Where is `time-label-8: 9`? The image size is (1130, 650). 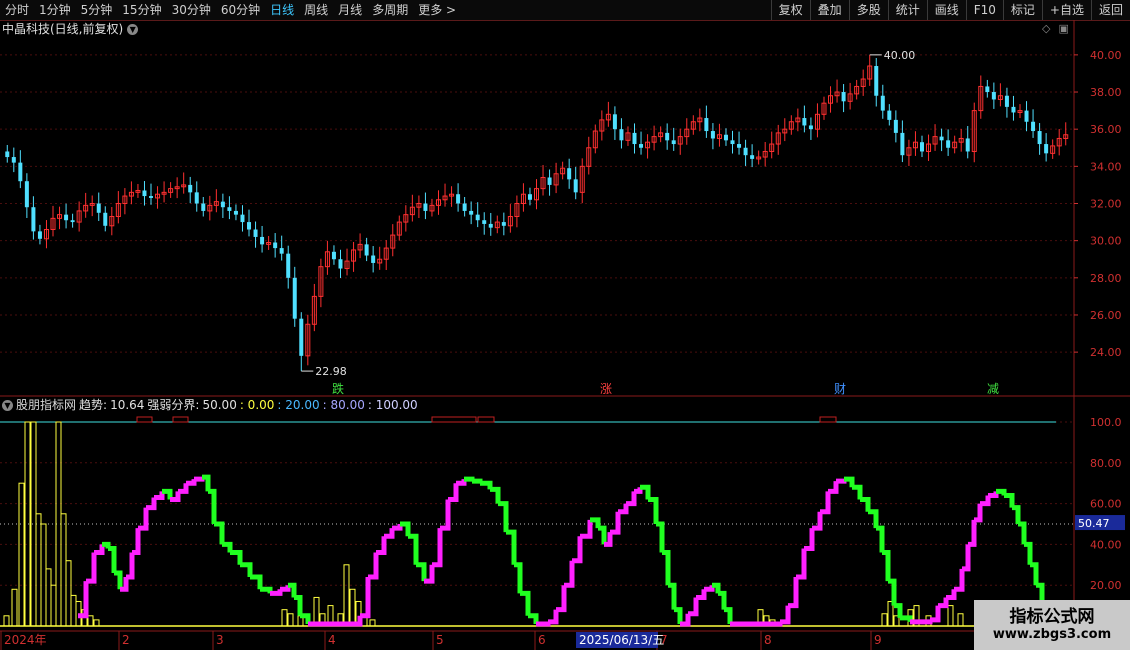
time-label-8: 9 is located at coordinates (878, 640).